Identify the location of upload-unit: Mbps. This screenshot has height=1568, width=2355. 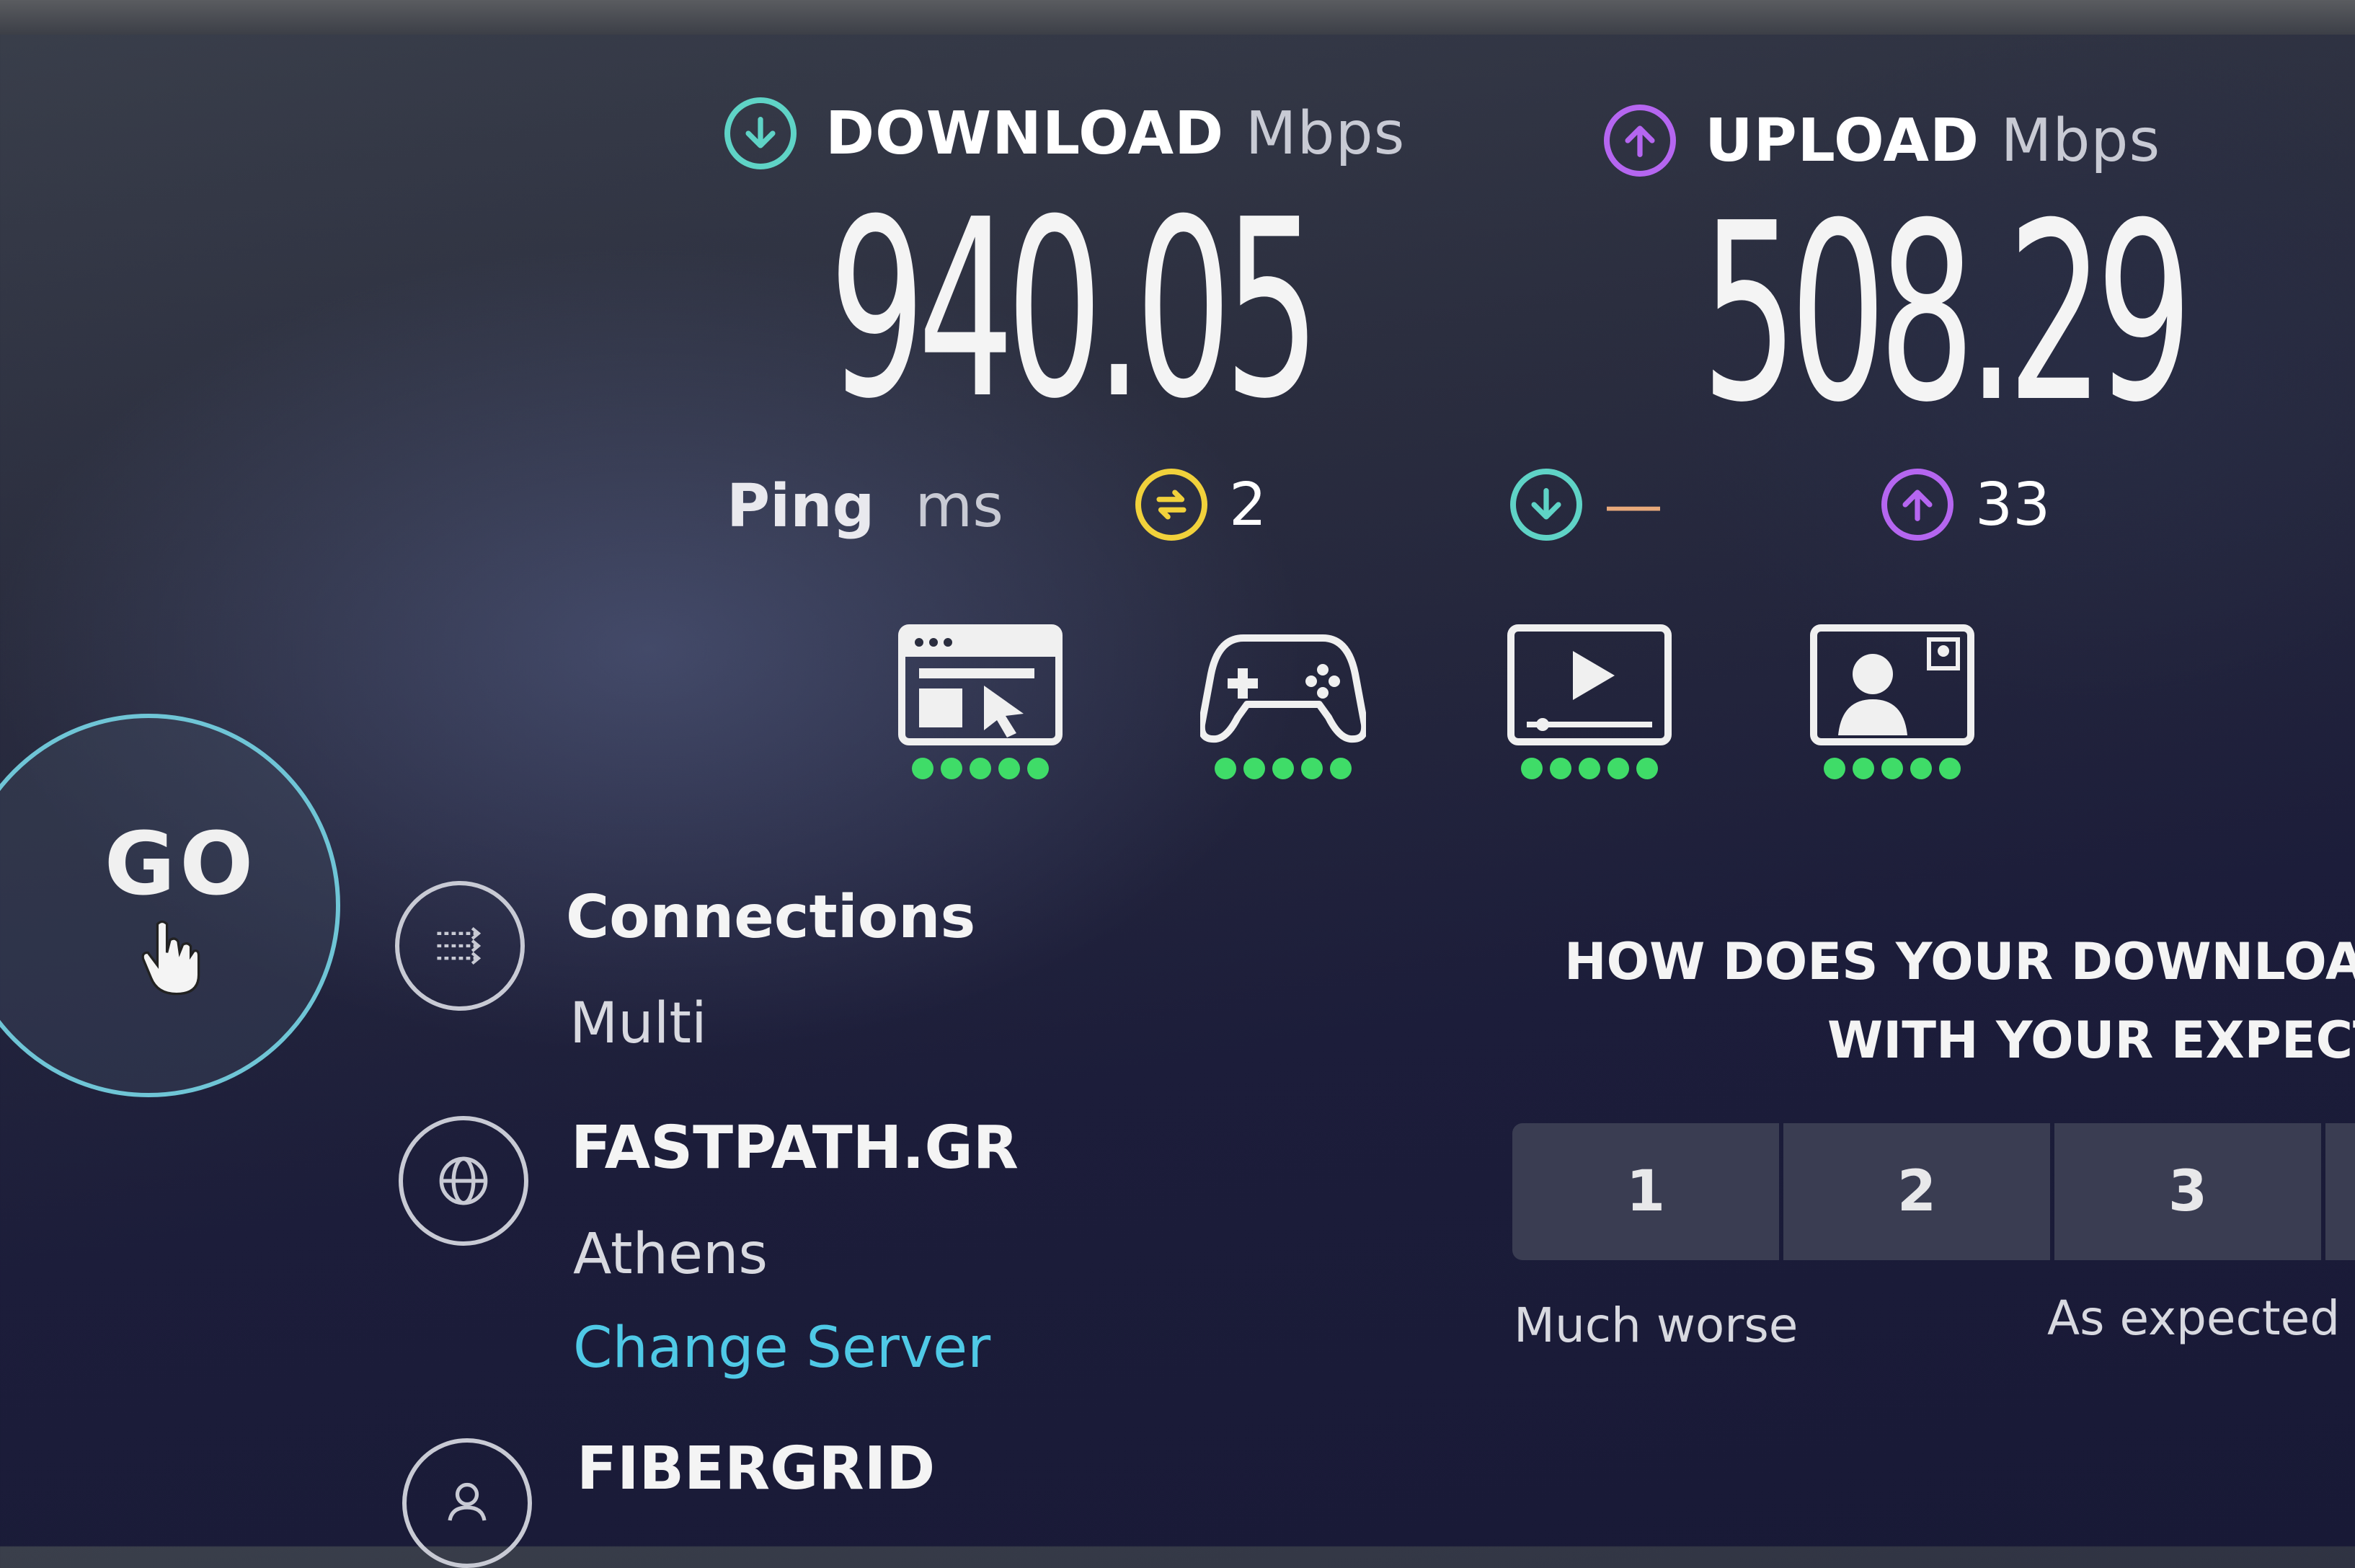
(2080, 140).